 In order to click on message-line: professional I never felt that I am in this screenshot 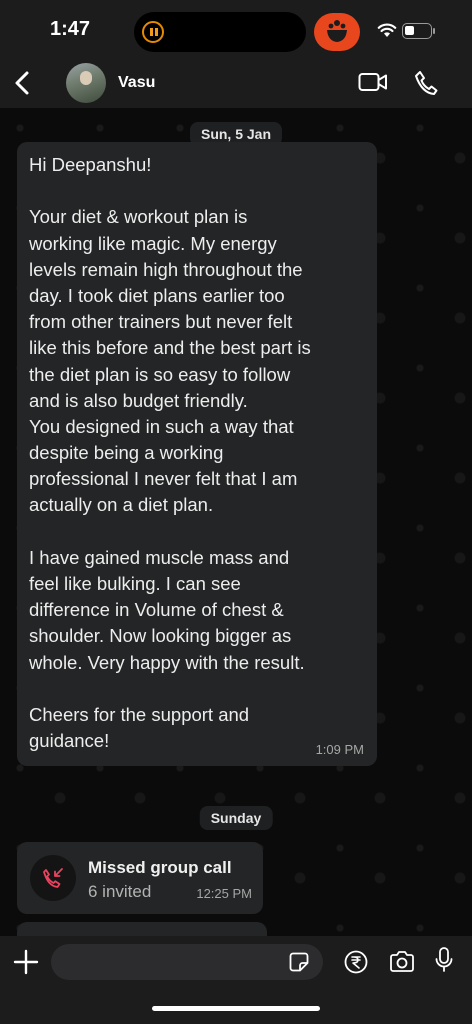, I will do `click(163, 479)`.